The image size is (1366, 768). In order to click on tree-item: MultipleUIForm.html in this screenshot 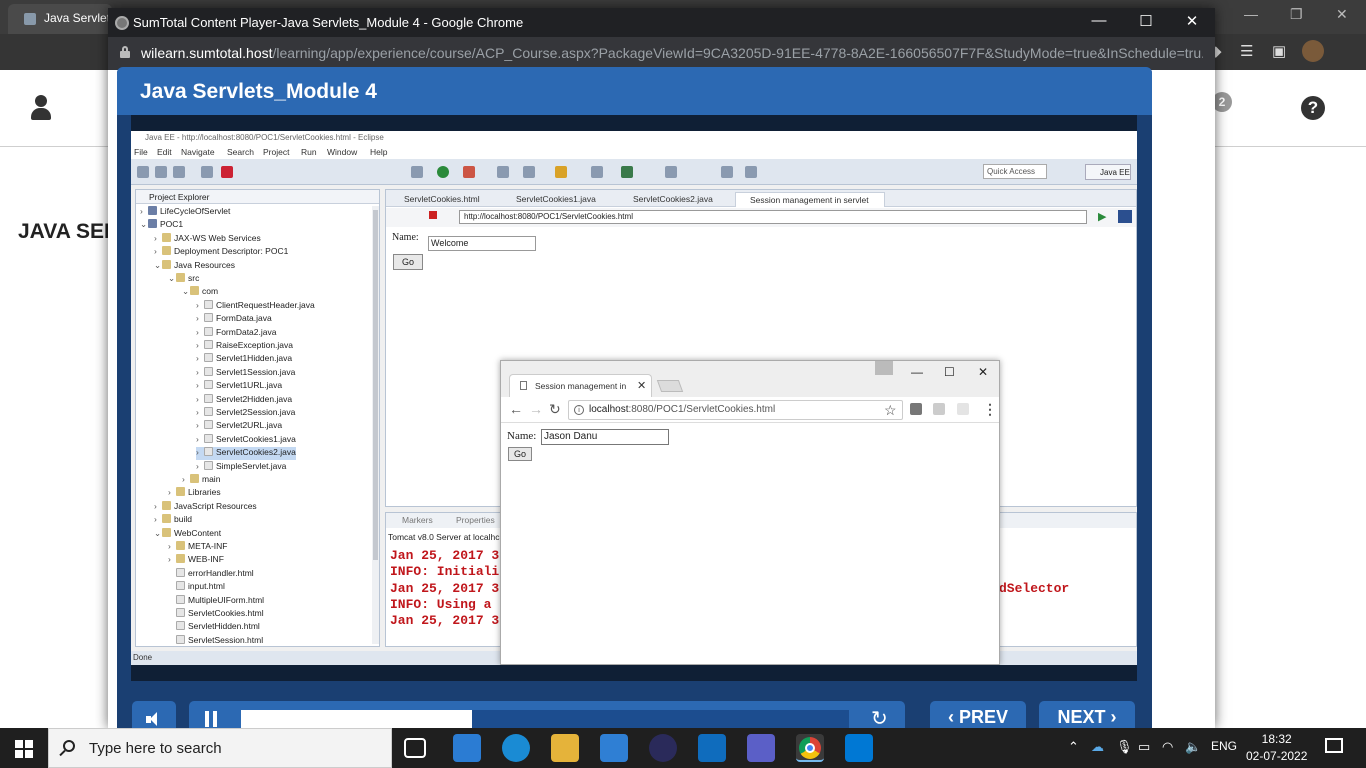, I will do `click(216, 601)`.